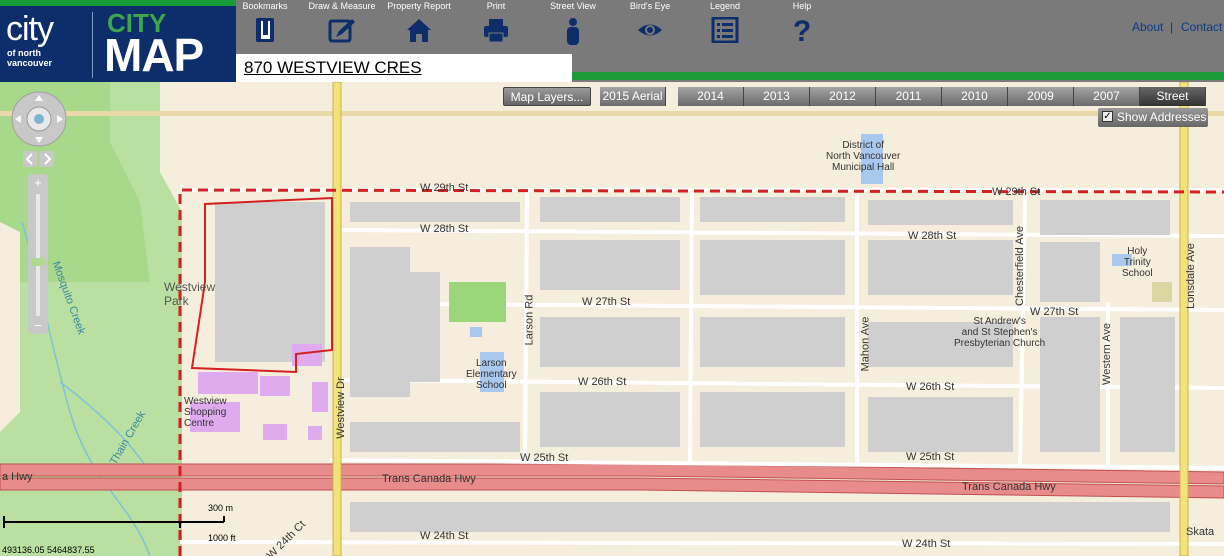 This screenshot has width=1224, height=556. Describe the element at coordinates (1201, 27) in the screenshot. I see `contact-link: Contact` at that location.